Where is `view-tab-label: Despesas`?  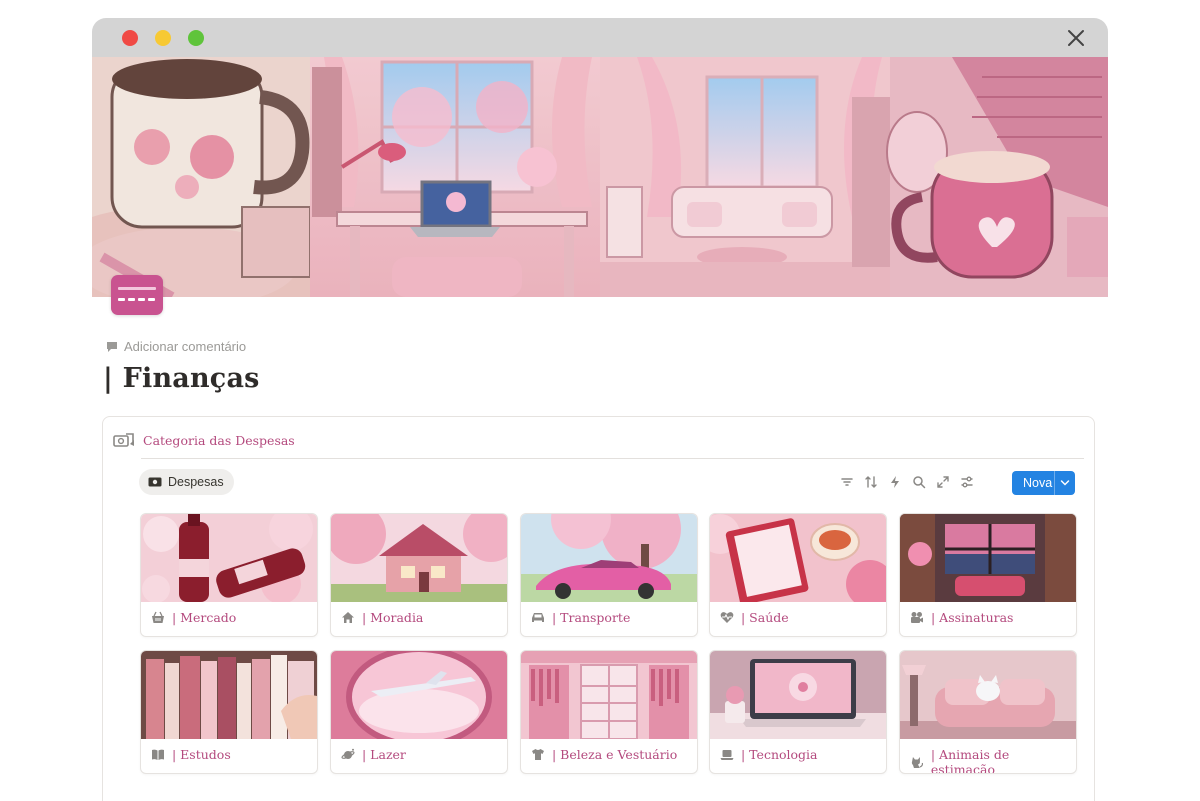 view-tab-label: Despesas is located at coordinates (196, 482).